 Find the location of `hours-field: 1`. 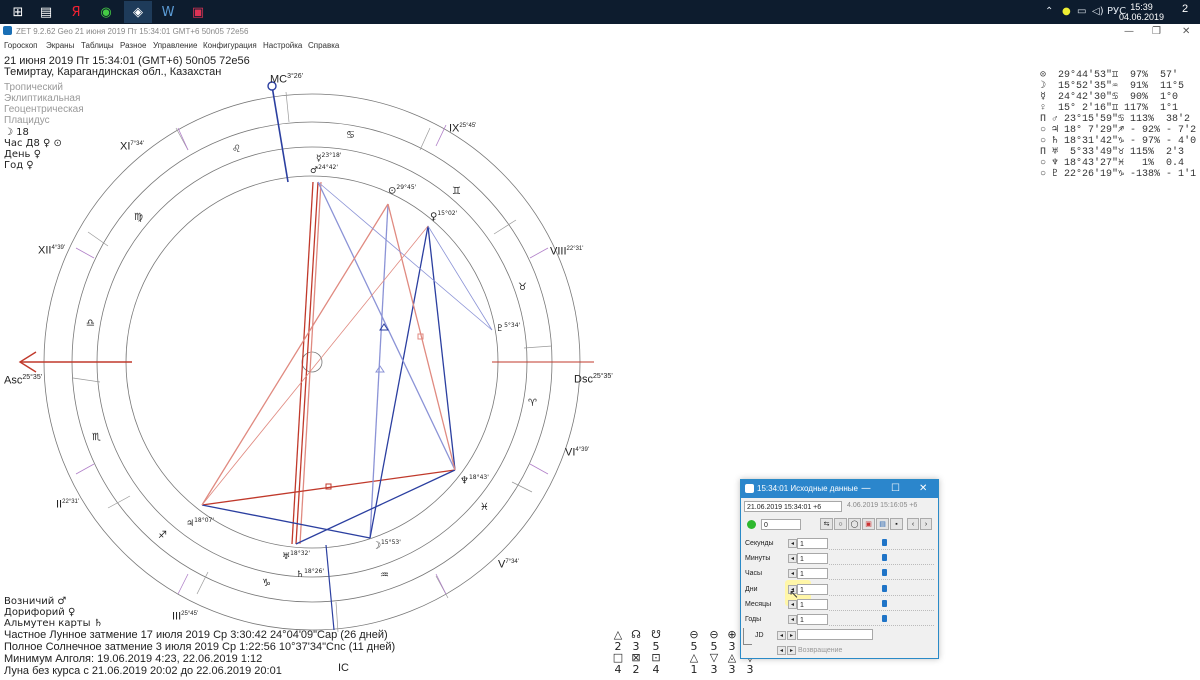

hours-field: 1 is located at coordinates (812, 573).